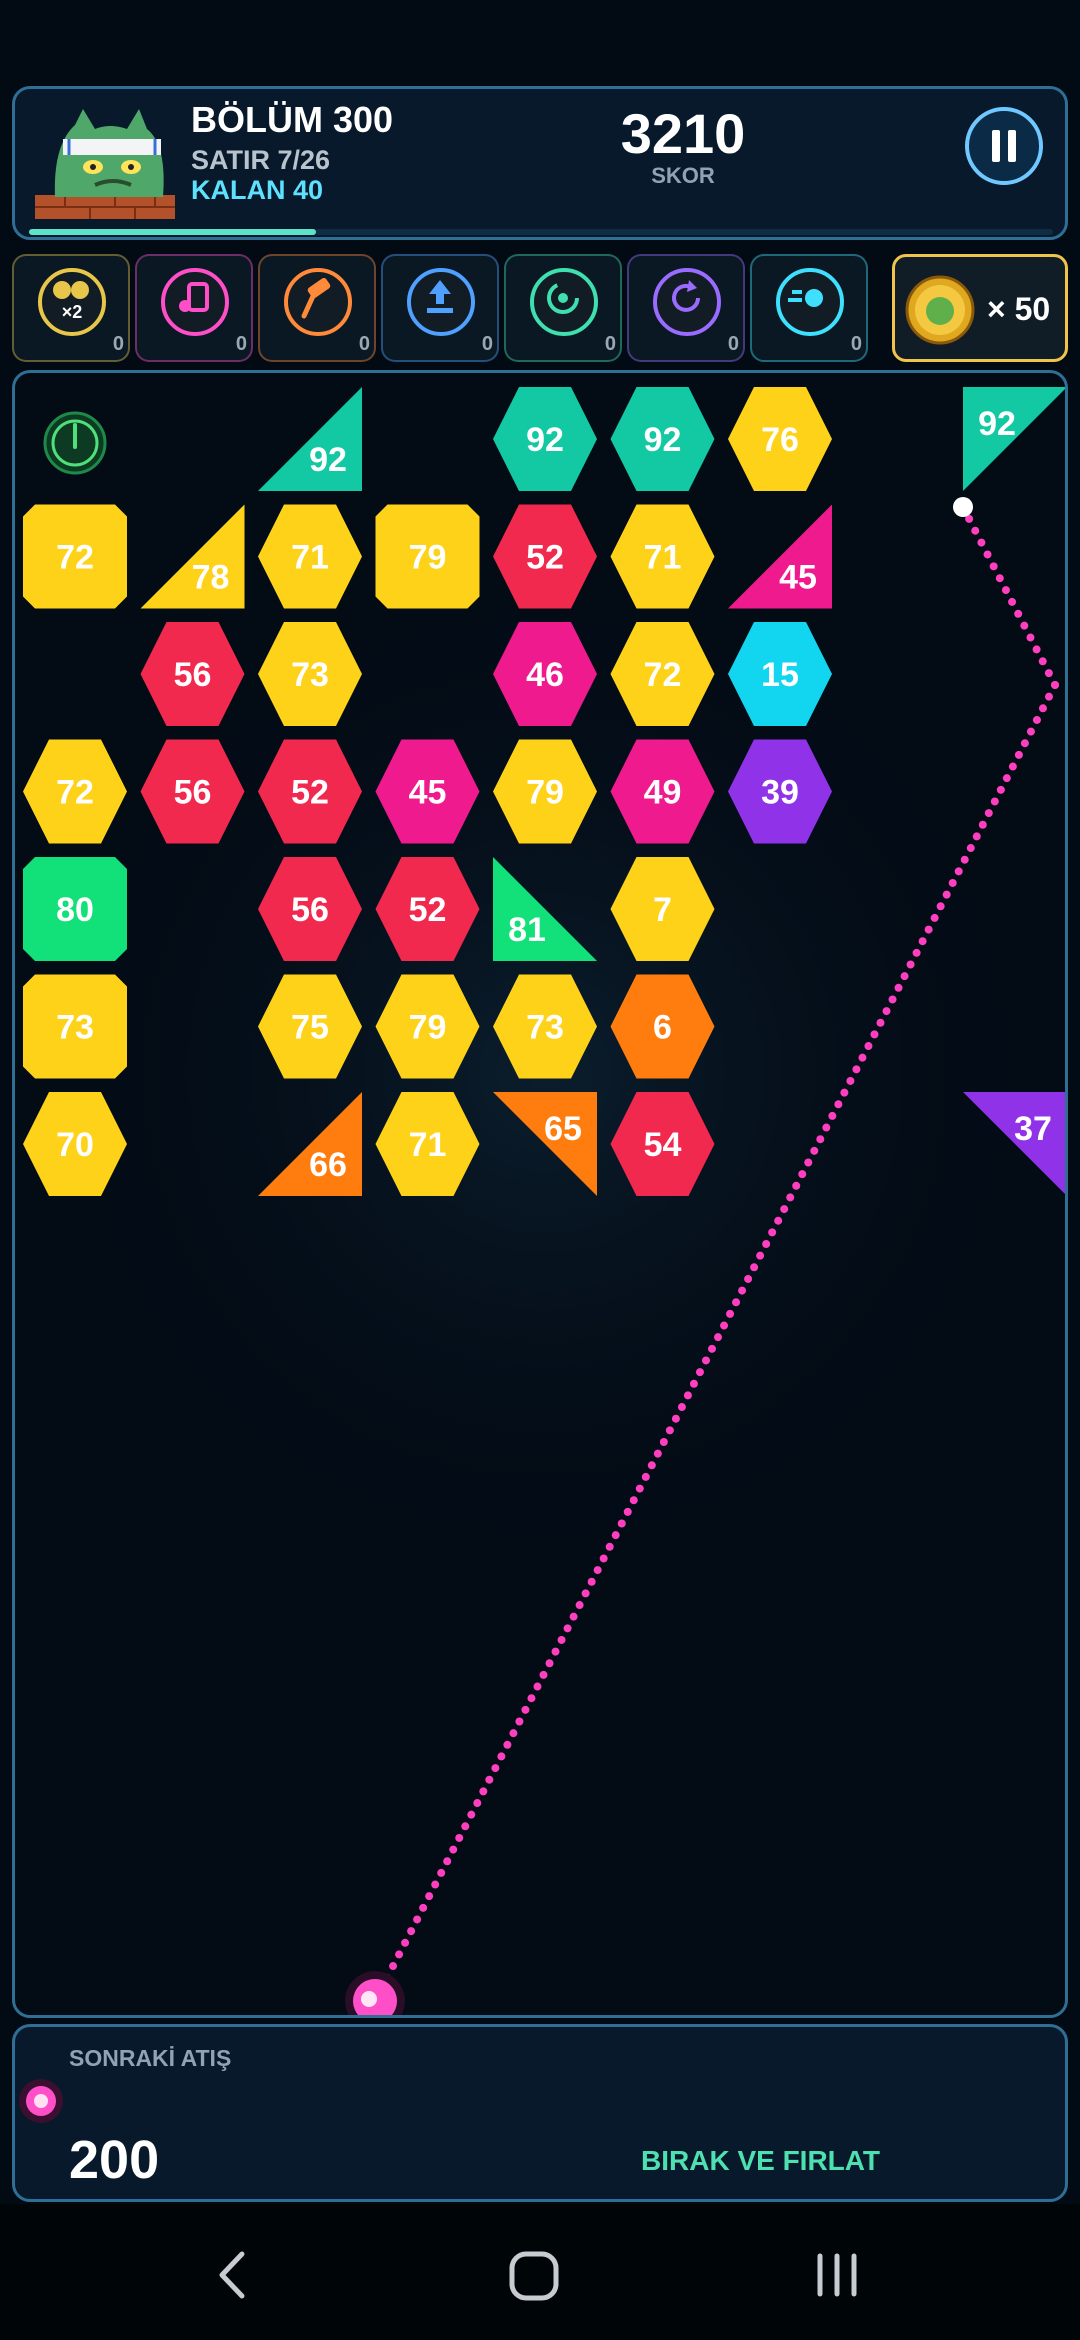 This screenshot has width=1080, height=2340. What do you see at coordinates (192, 556) in the screenshot?
I see `block: 78` at bounding box center [192, 556].